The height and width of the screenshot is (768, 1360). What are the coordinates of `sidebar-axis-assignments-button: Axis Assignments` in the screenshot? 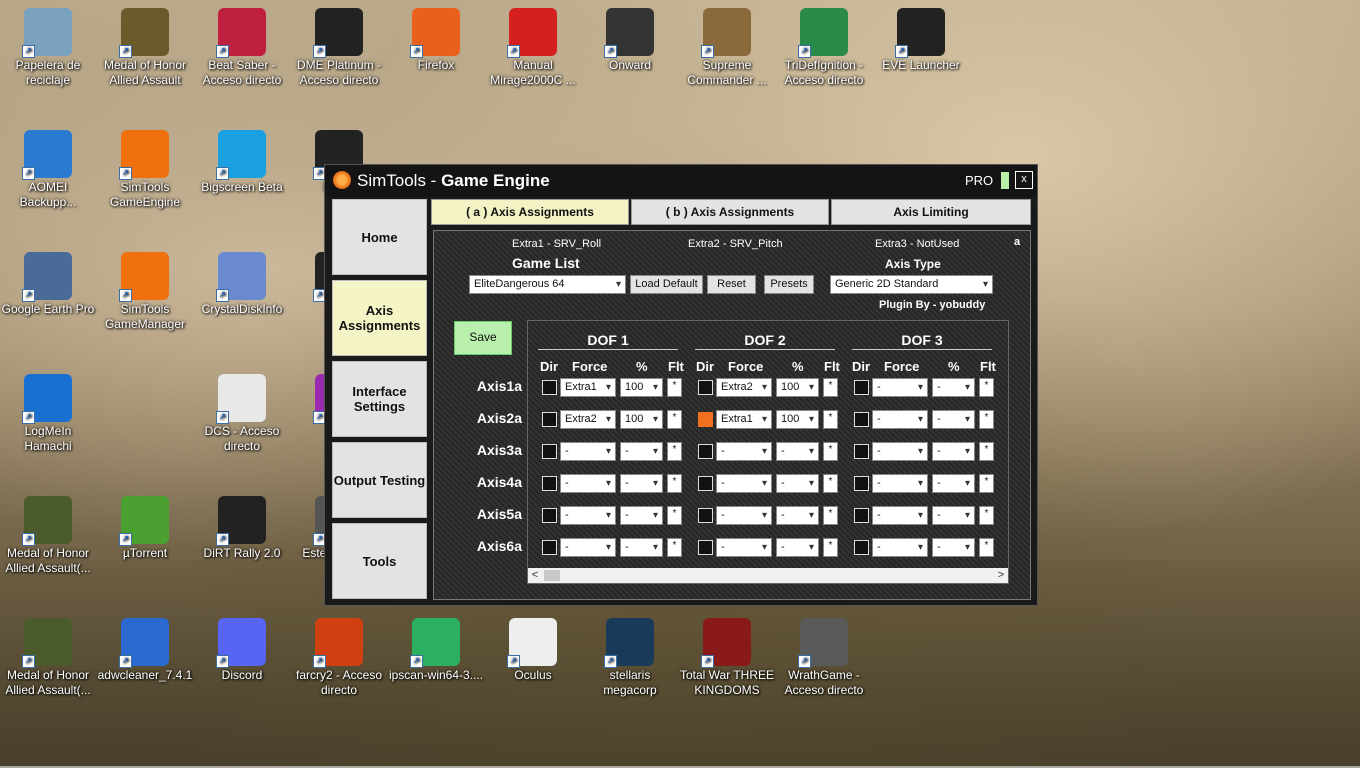 It's located at (379, 318).